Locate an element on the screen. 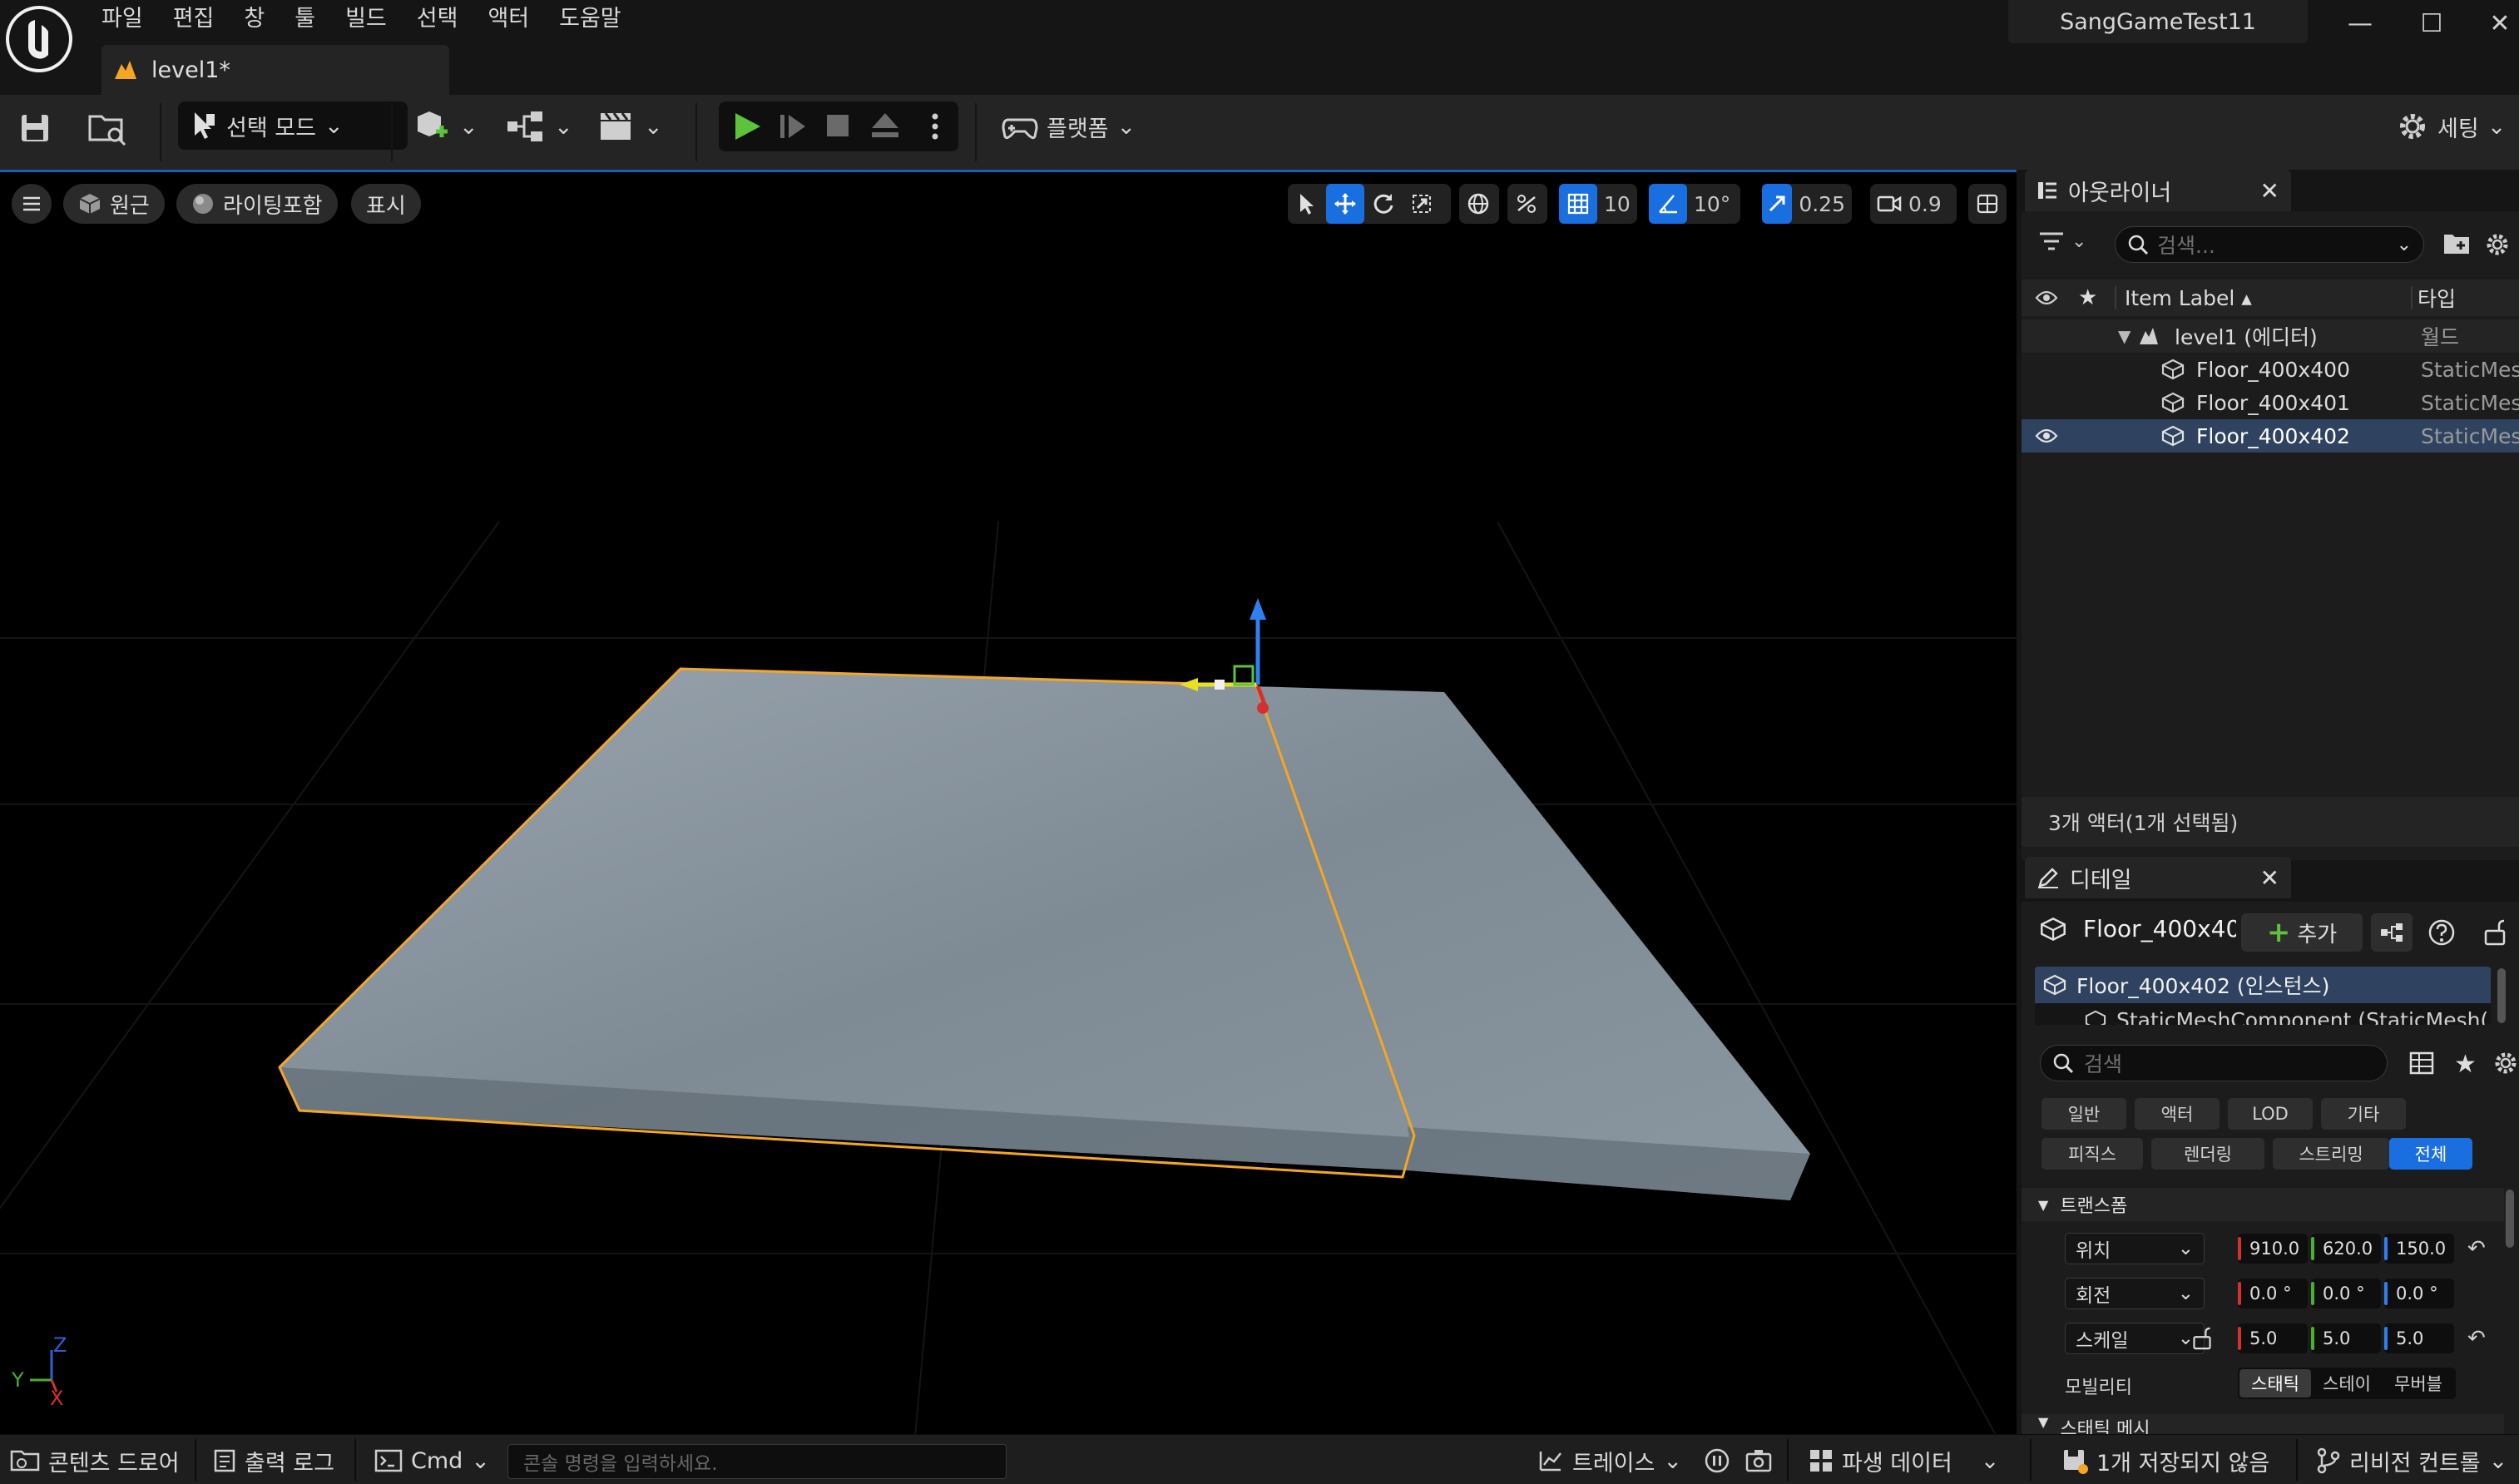 The width and height of the screenshot is (2519, 1484). location-y-field: 620.0 is located at coordinates (2346, 1249).